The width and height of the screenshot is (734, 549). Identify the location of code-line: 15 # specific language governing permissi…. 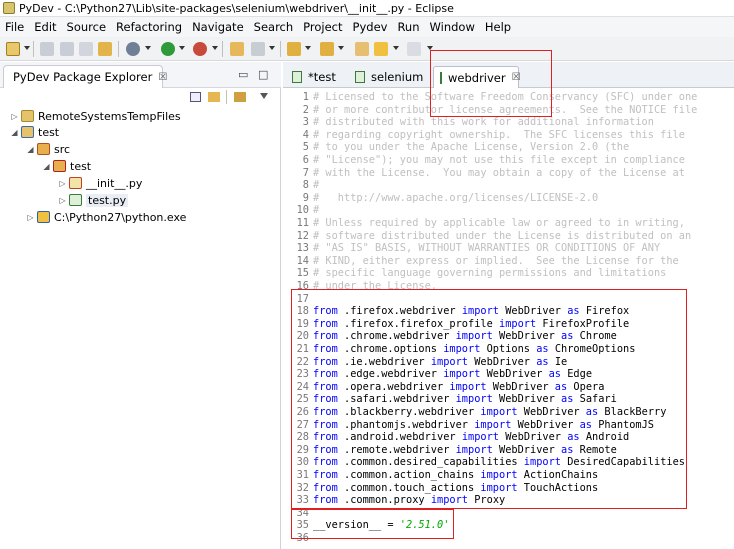
(475, 273).